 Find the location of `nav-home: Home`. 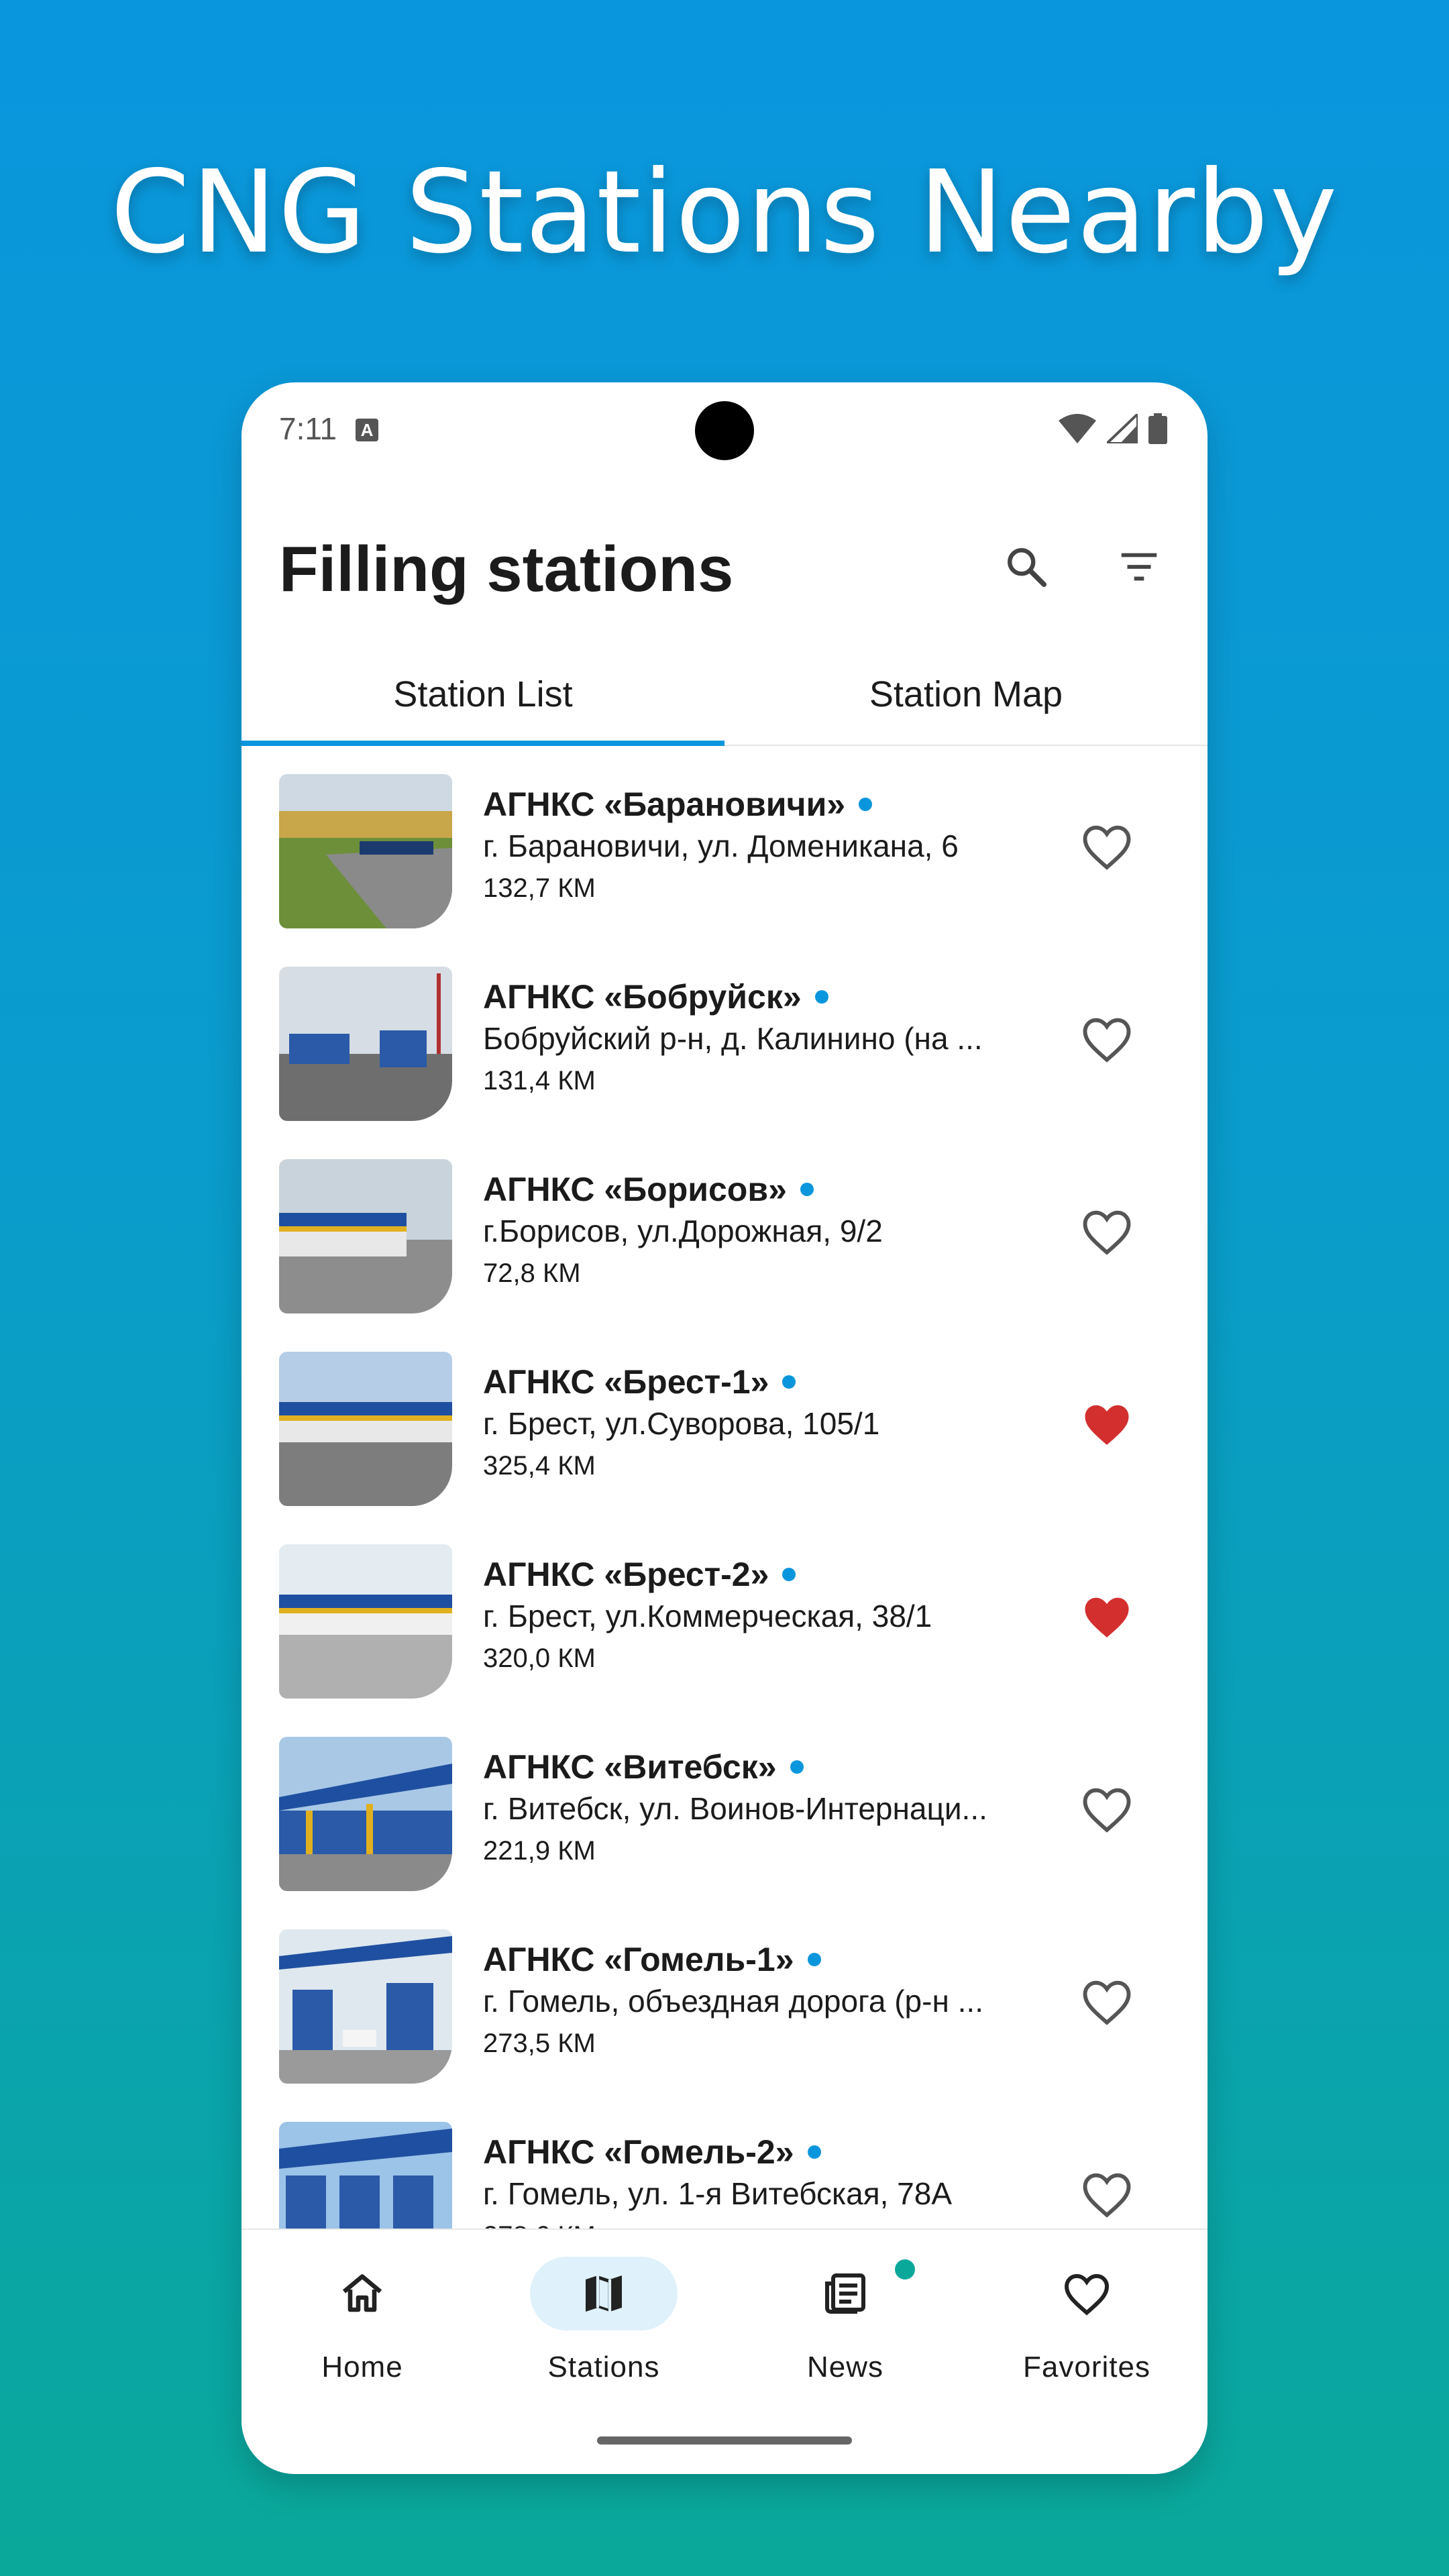

nav-home: Home is located at coordinates (362, 2324).